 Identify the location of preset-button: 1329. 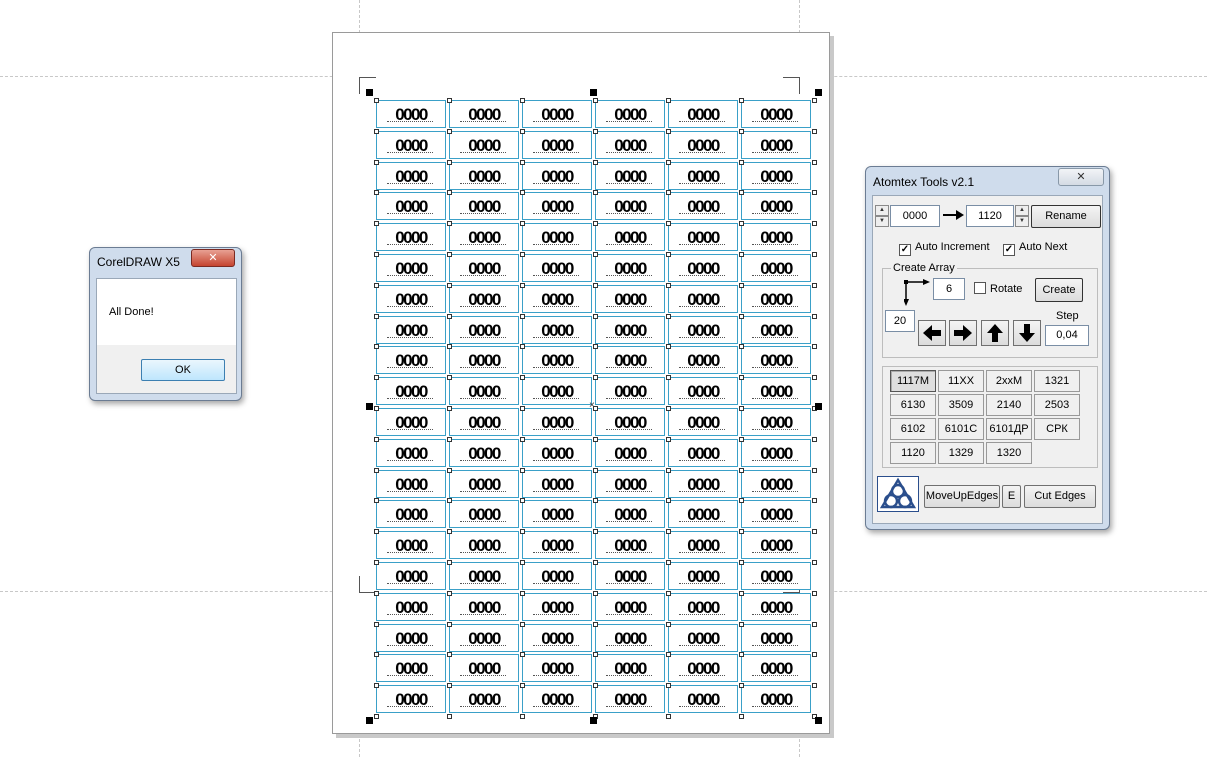
(961, 453).